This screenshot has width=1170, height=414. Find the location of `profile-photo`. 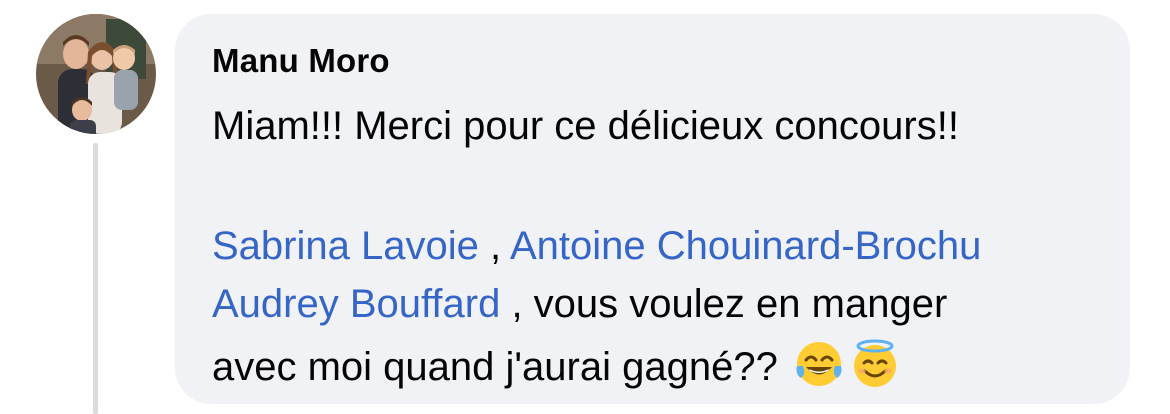

profile-photo is located at coordinates (96, 74).